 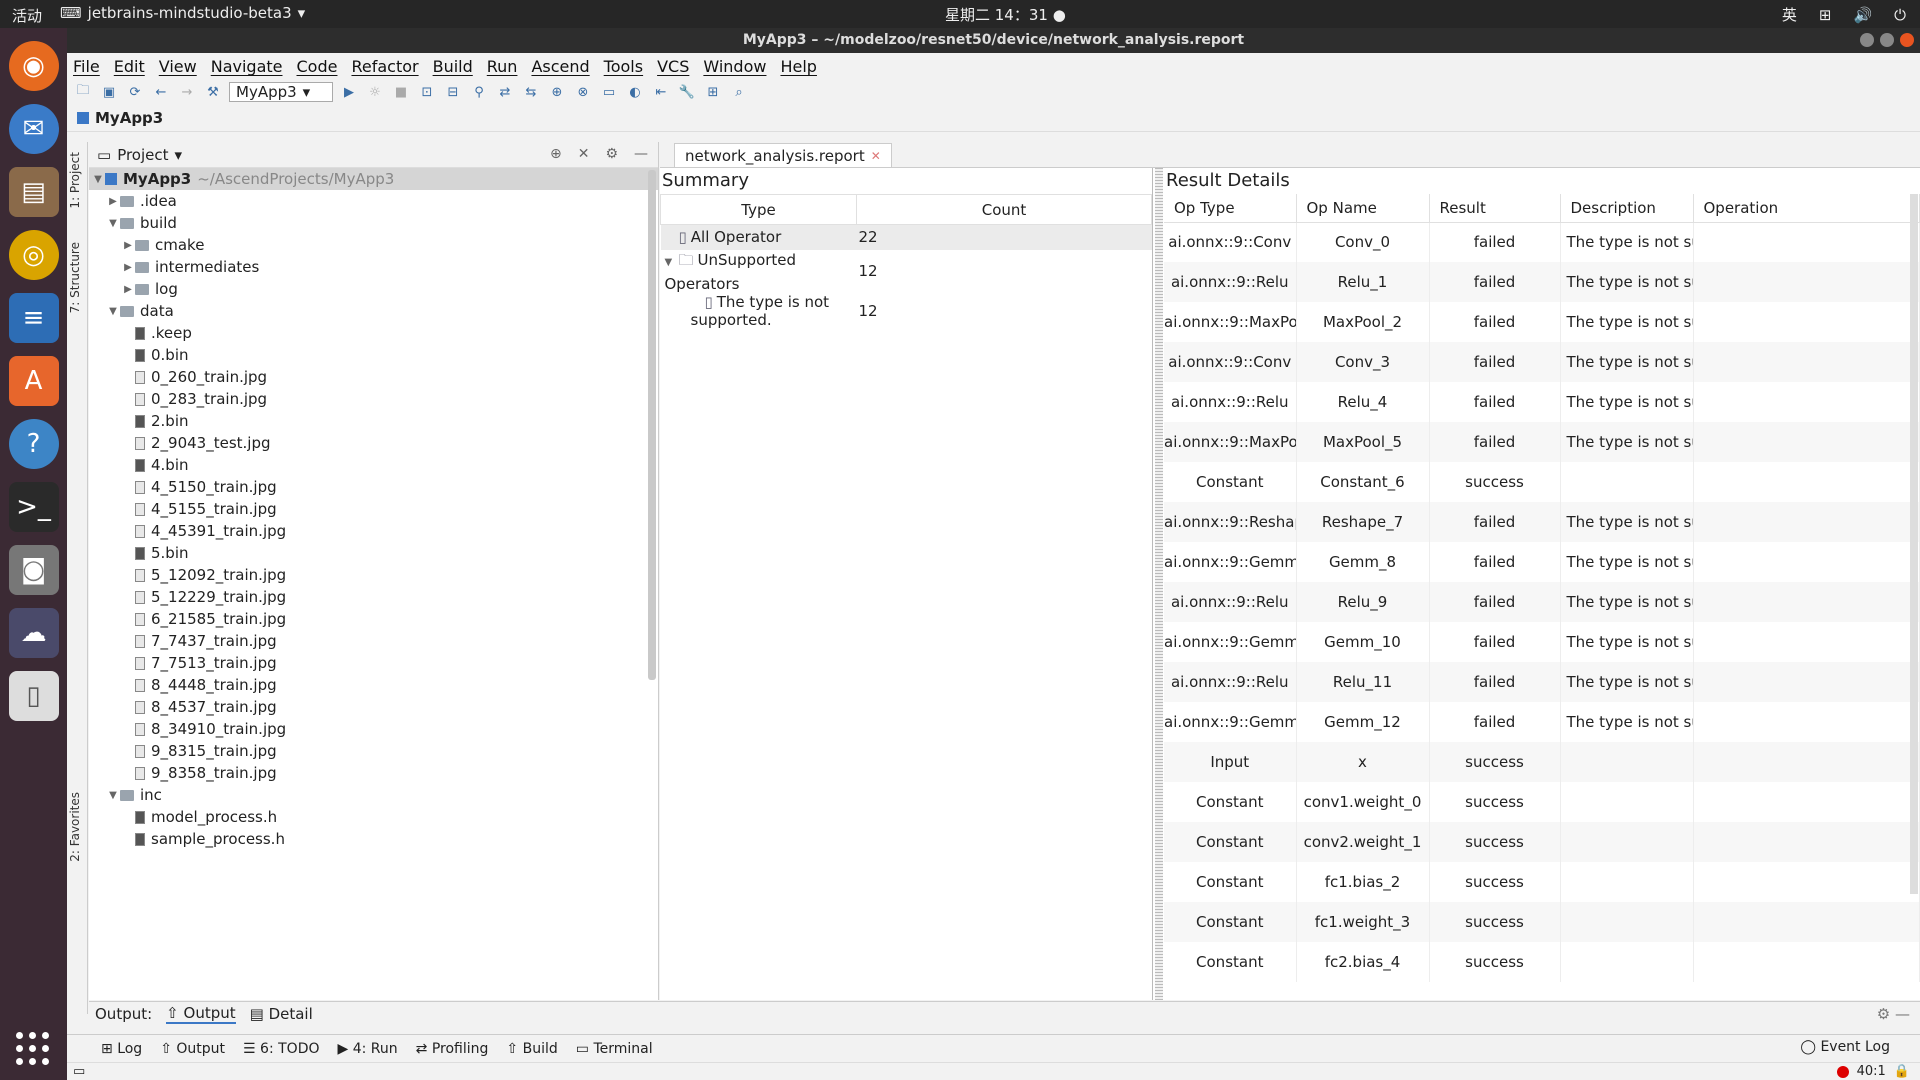 What do you see at coordinates (502, 66) in the screenshot?
I see `menu-run: Run` at bounding box center [502, 66].